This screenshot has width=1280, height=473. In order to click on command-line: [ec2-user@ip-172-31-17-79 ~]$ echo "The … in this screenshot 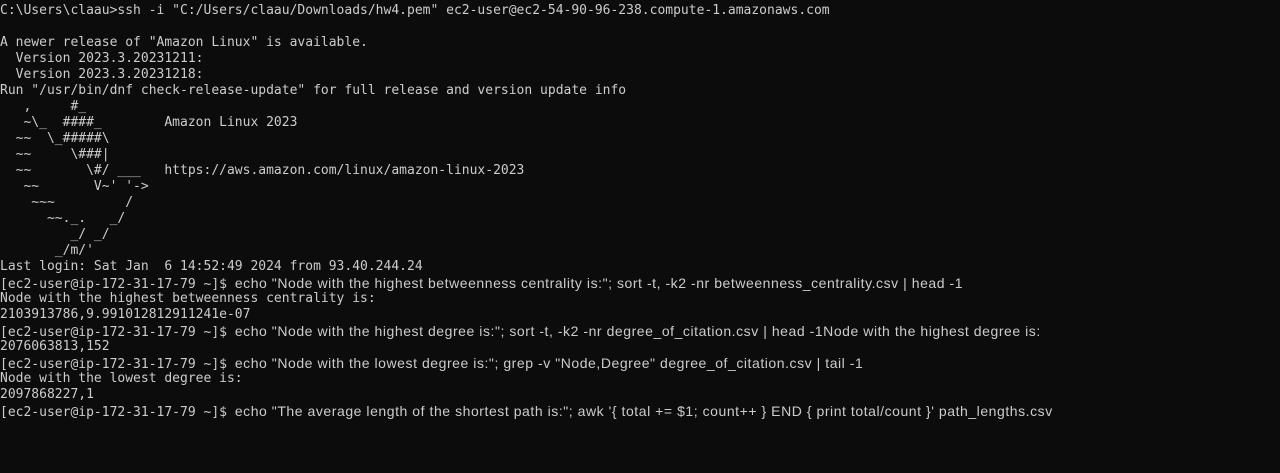, I will do `click(526, 411)`.